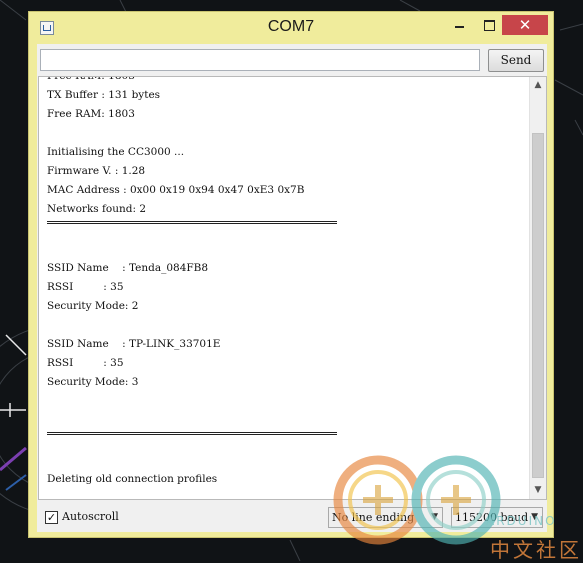 This screenshot has width=583, height=563. Describe the element at coordinates (96, 171) in the screenshot. I see `output-line: Firmware V. : 1.28` at that location.